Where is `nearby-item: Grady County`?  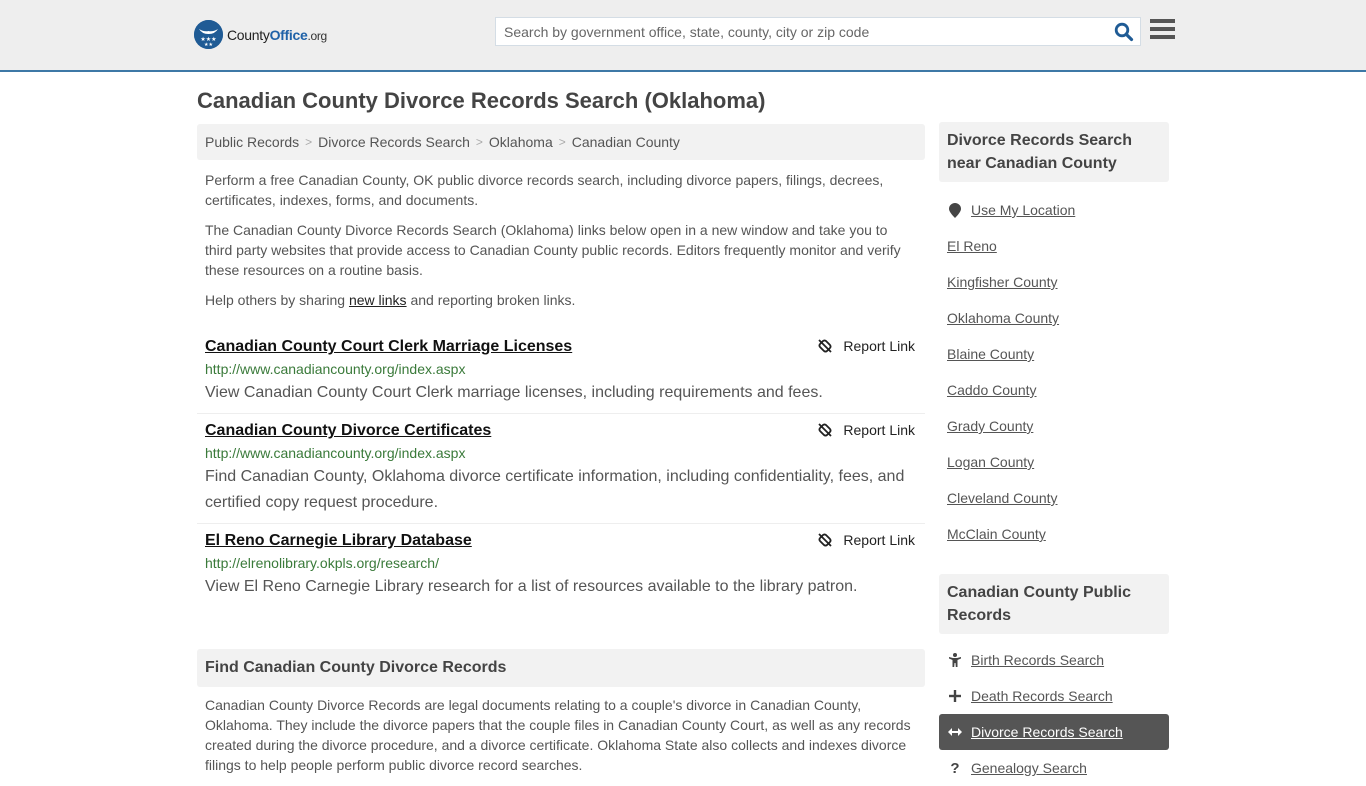
nearby-item: Grady County is located at coordinates (1054, 426).